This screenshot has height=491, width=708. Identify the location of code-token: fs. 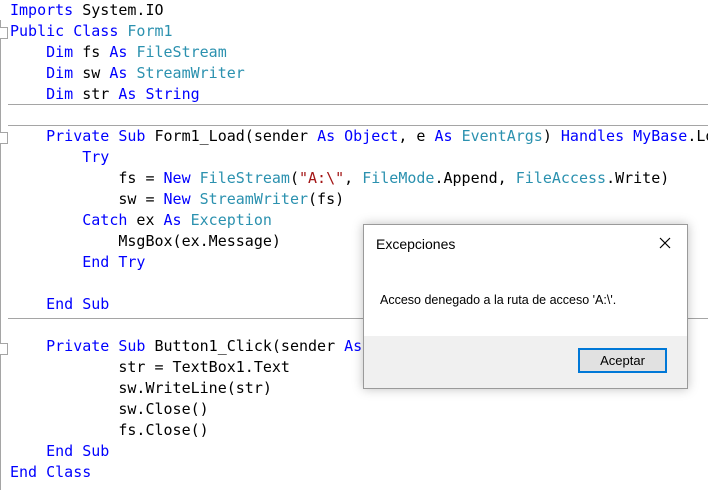
(91, 52).